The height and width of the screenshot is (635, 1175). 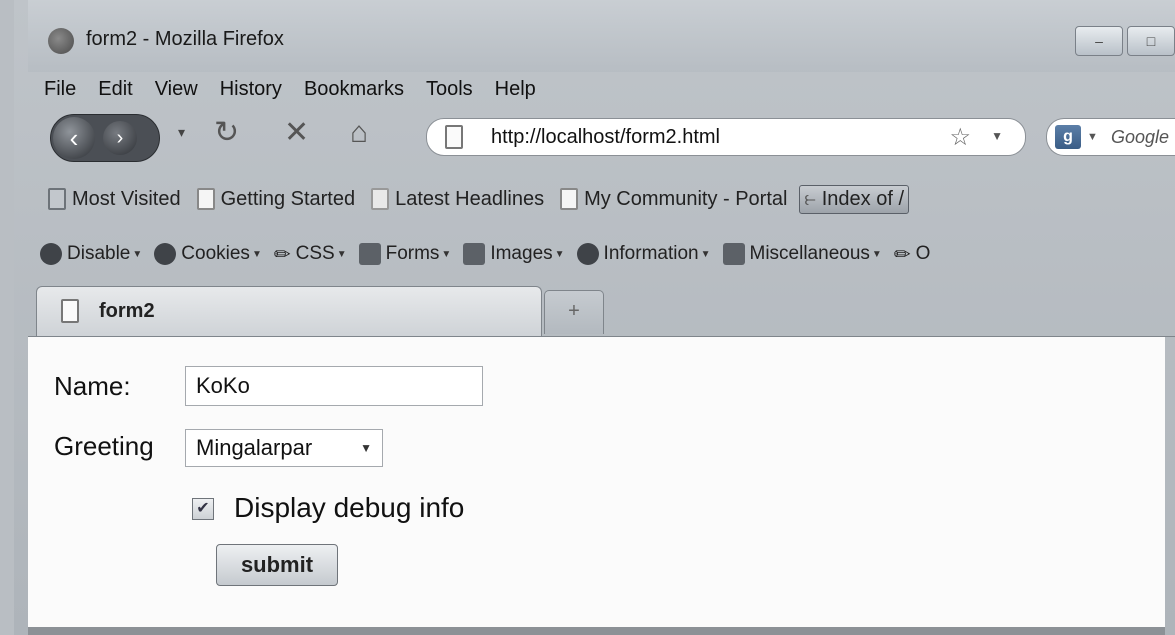 What do you see at coordinates (1151, 41) in the screenshot?
I see `maximize-button: □` at bounding box center [1151, 41].